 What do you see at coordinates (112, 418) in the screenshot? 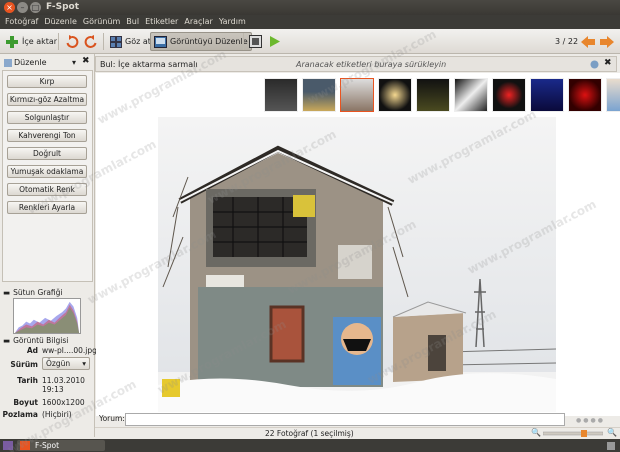
I see `comment-label: Yorum:` at bounding box center [112, 418].